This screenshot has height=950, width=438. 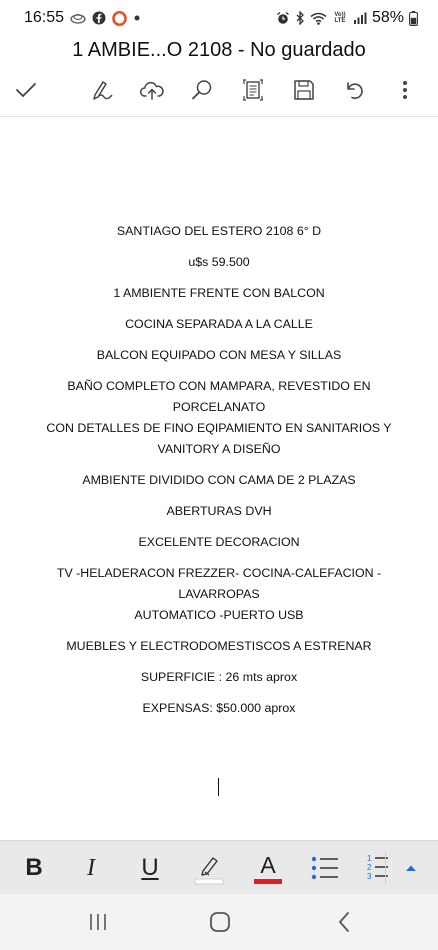 I want to click on bold-button: B, so click(x=34, y=868).